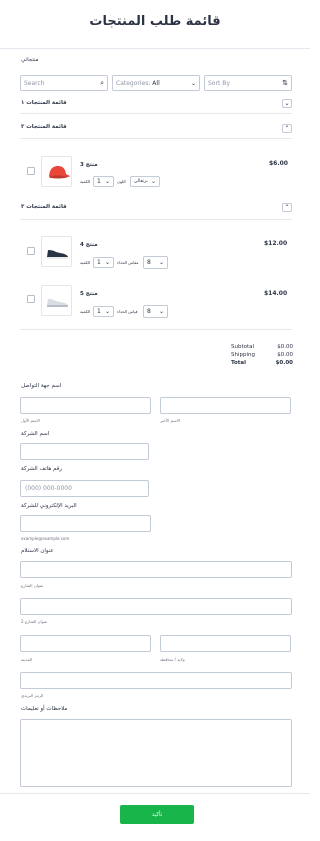  What do you see at coordinates (219, 83) in the screenshot?
I see `sort-placeholder: Sort By` at bounding box center [219, 83].